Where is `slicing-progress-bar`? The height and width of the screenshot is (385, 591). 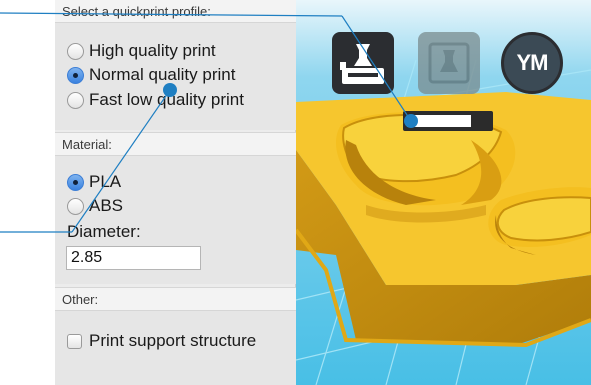
slicing-progress-bar is located at coordinates (448, 121).